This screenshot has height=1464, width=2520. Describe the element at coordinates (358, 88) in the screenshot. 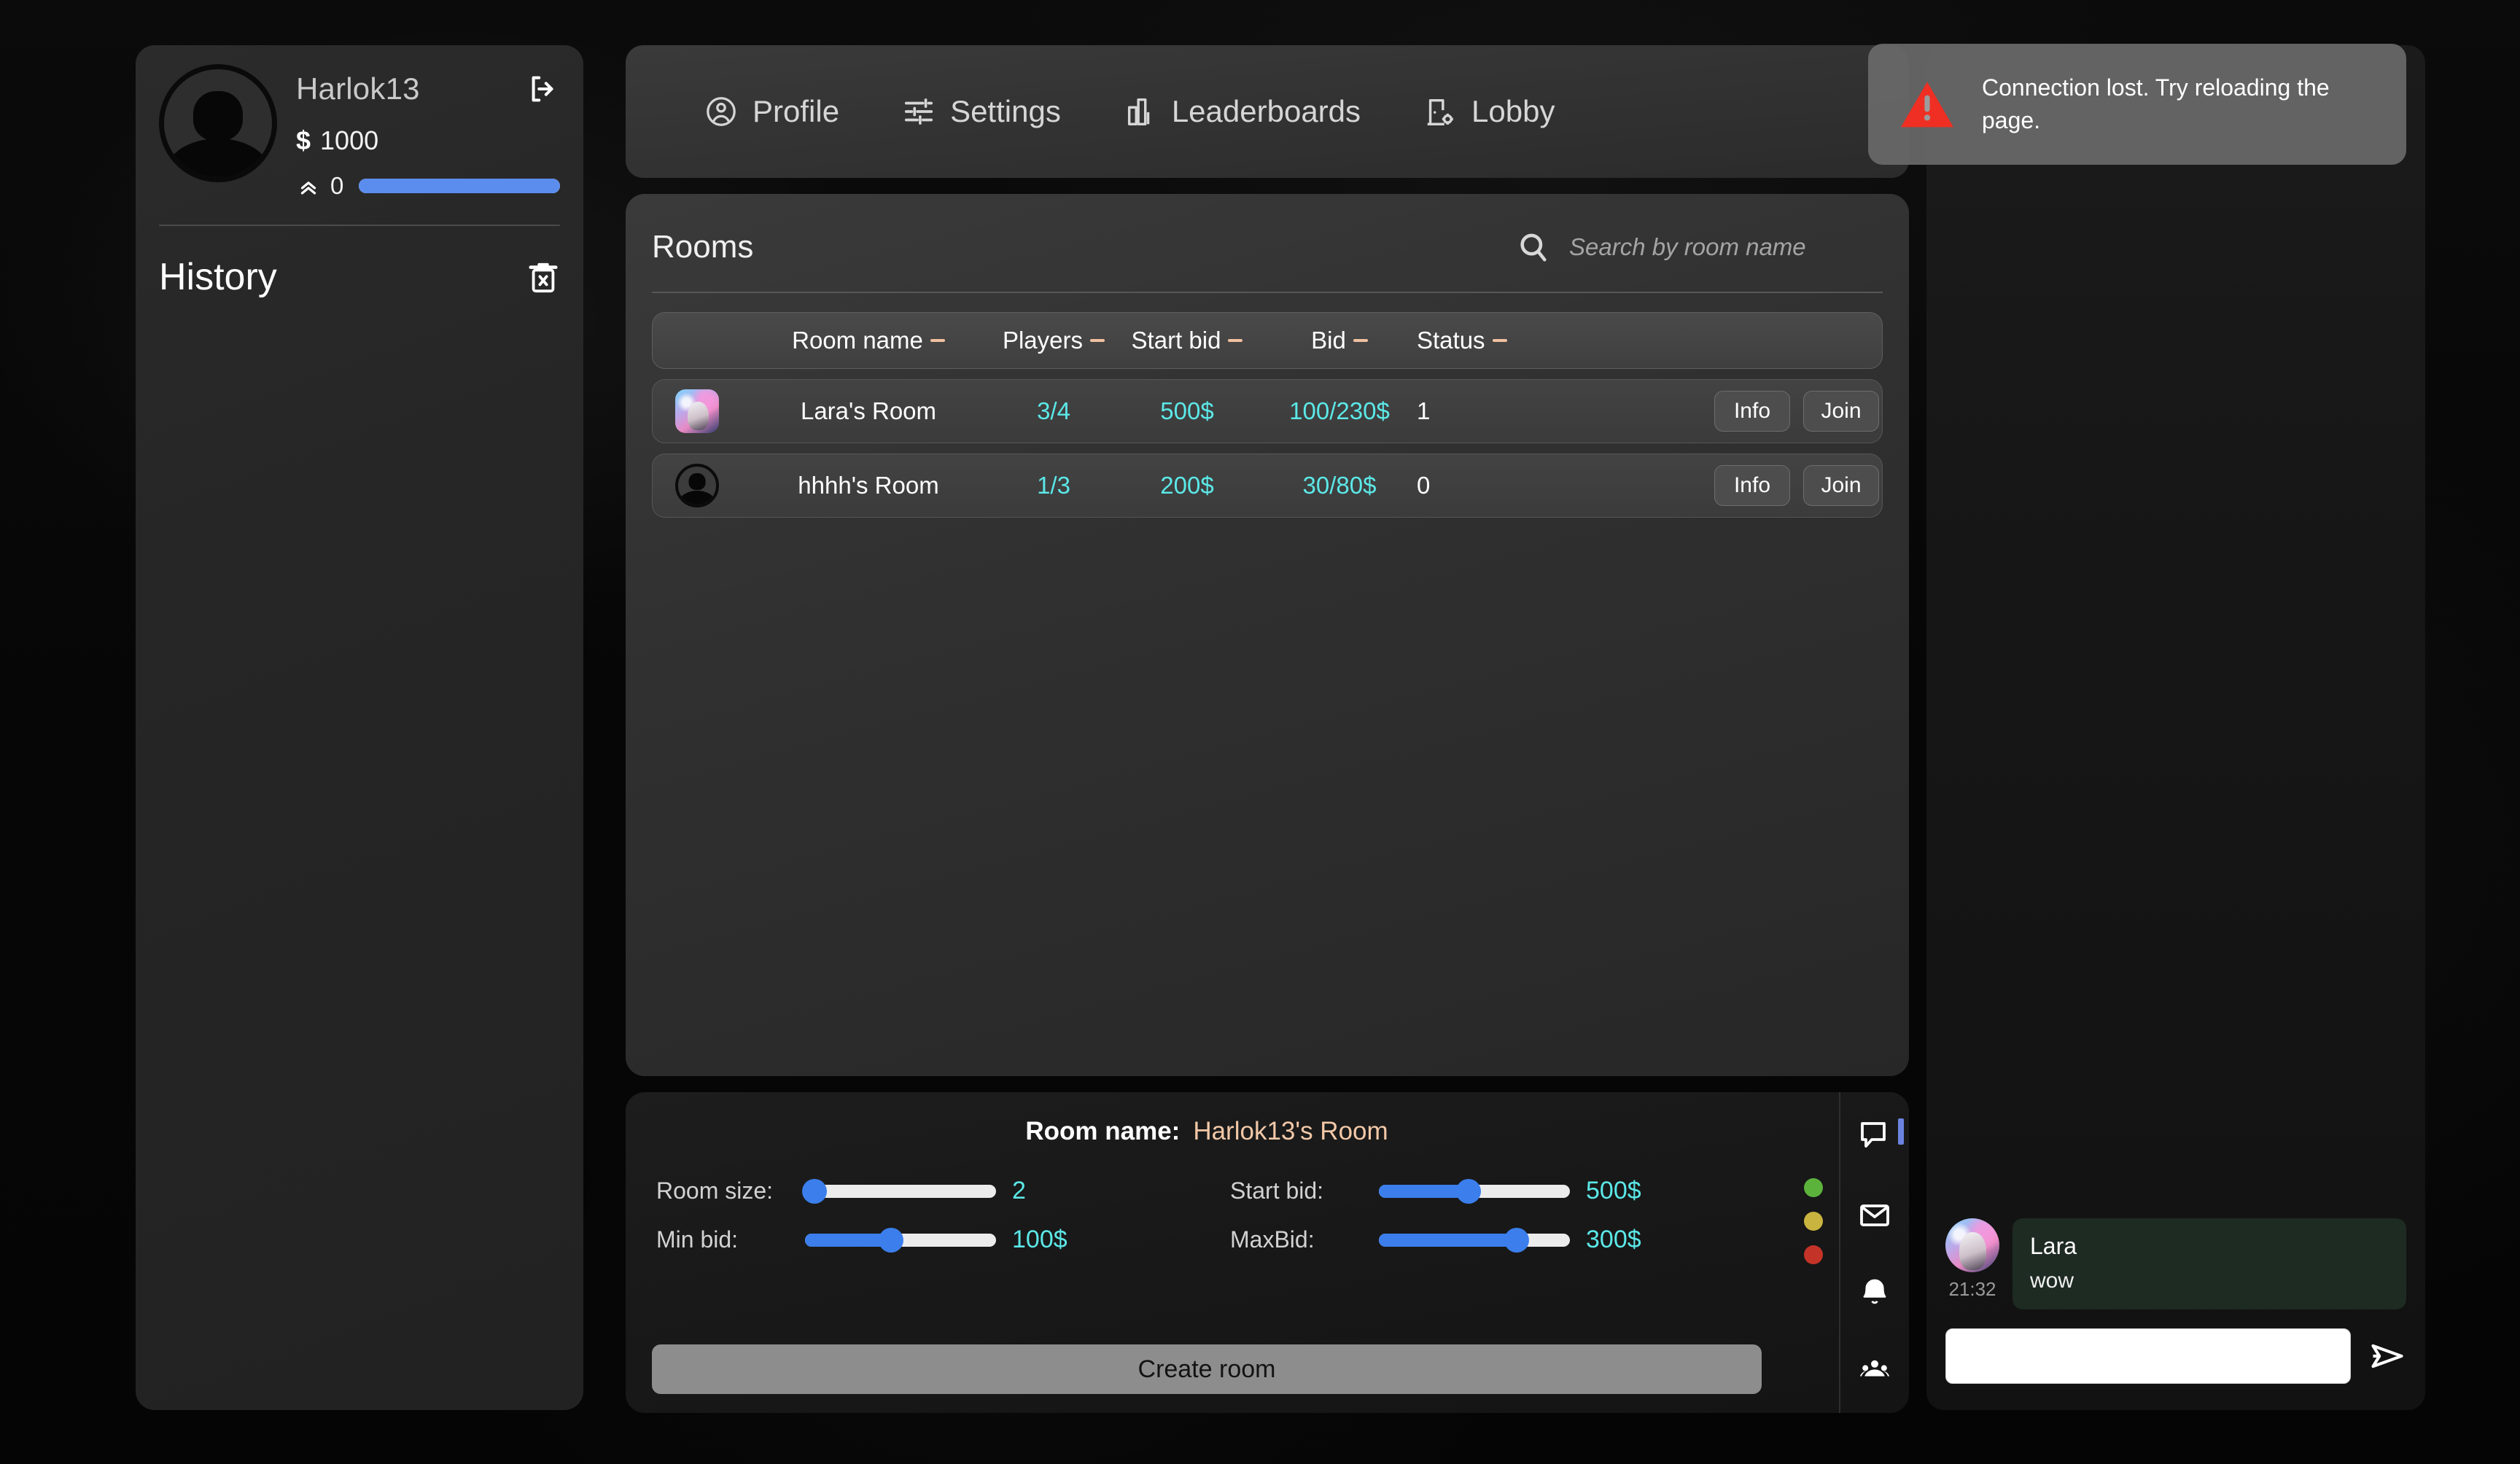

I see `username-label: Harlok13` at that location.